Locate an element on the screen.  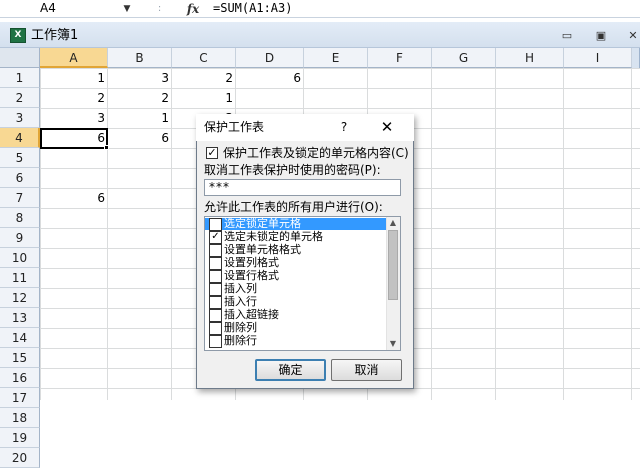
row-header-14: 14 is located at coordinates (20, 338).